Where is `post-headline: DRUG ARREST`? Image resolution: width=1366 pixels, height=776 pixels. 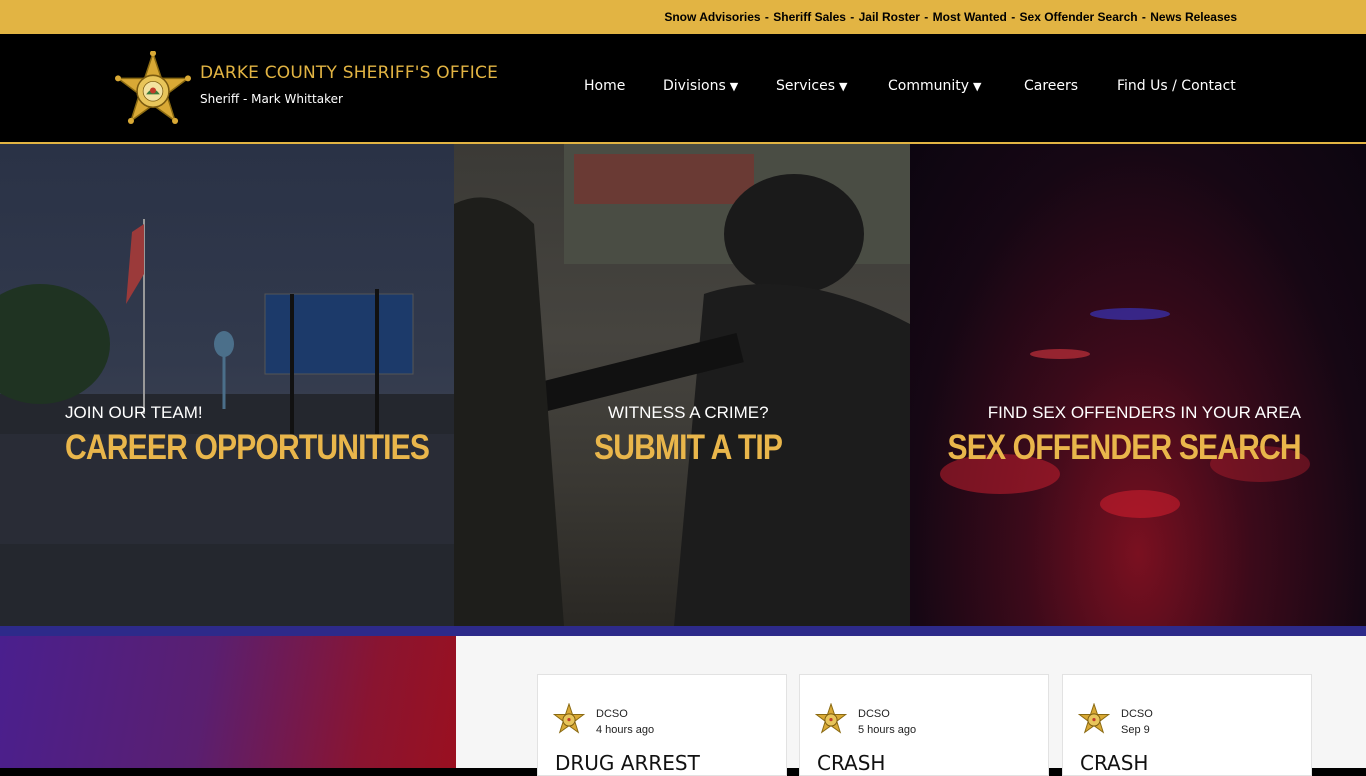
post-headline: DRUG ARREST is located at coordinates (627, 763).